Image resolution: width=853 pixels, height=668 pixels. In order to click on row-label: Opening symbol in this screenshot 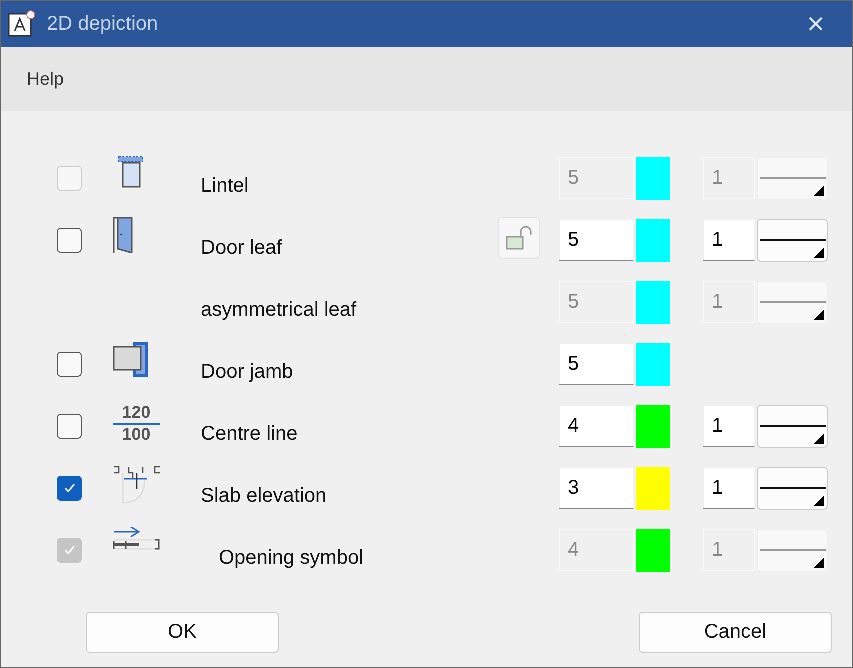, I will do `click(291, 558)`.